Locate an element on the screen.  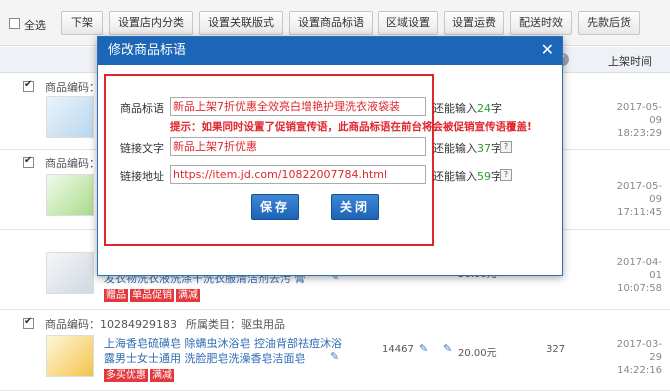
on-shelf-date: 2017-03-29 14:22:16 is located at coordinates (639, 357).